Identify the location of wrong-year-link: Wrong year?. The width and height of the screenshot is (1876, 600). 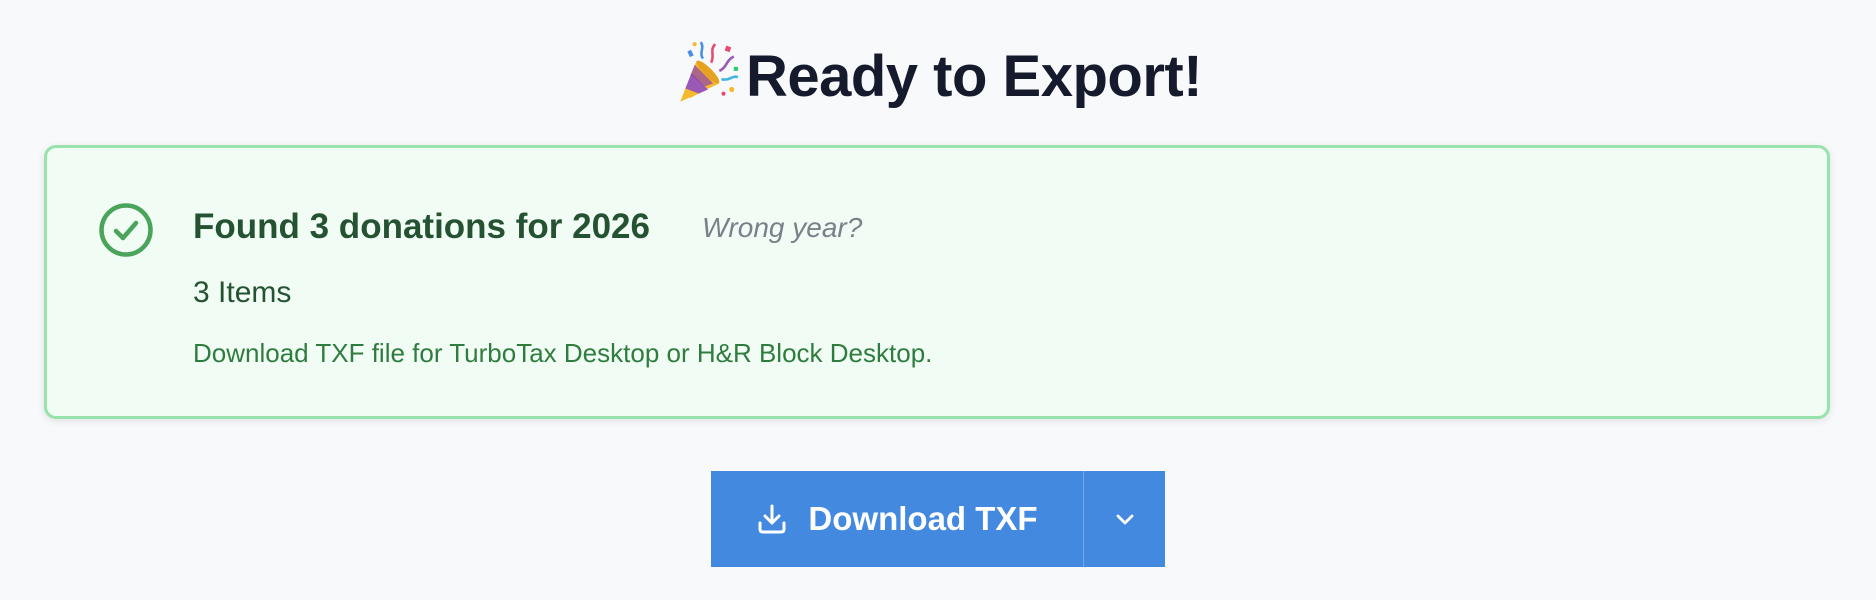
(782, 228).